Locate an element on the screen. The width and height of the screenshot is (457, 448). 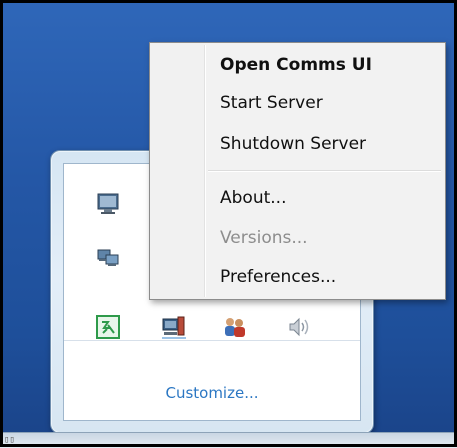
server-computer-icon is located at coordinates (174, 327).